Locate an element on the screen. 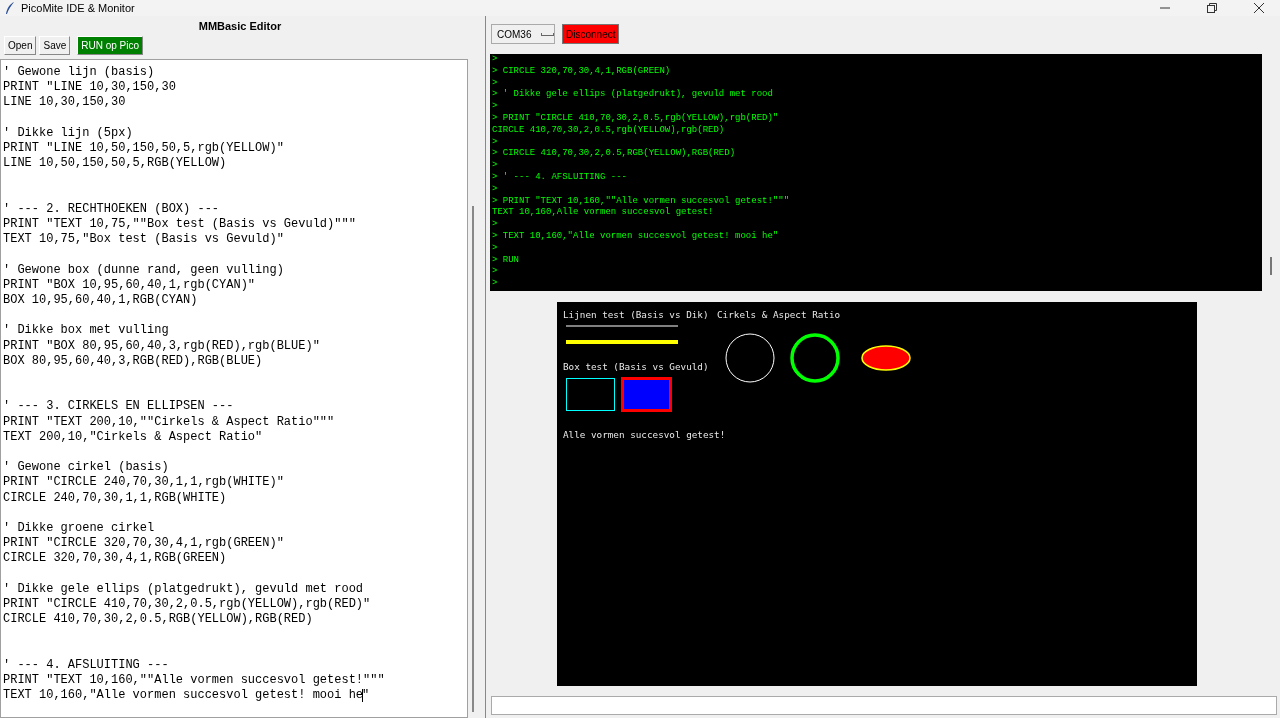  display-text: Lijnen test (Basis vs Dik) is located at coordinates (635, 314).